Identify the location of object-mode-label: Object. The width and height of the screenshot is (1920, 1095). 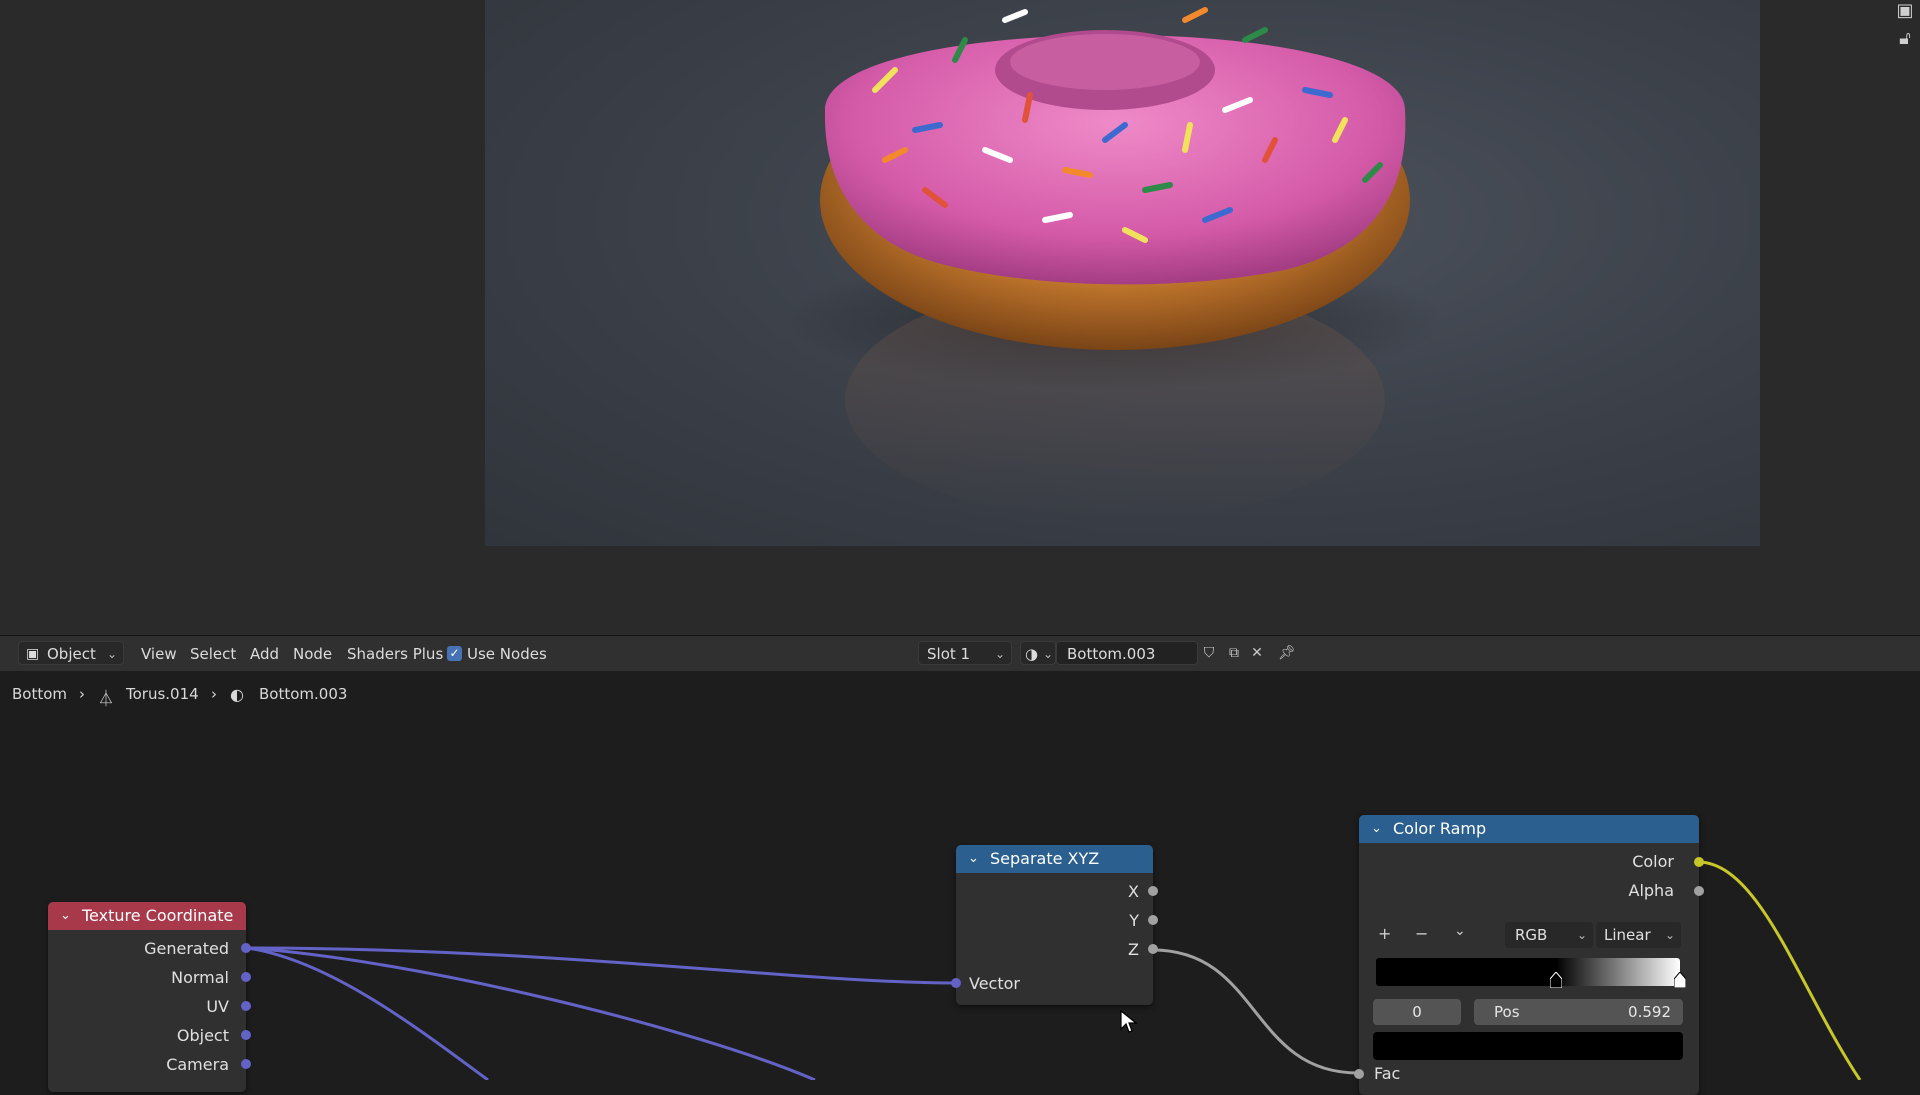
(71, 654).